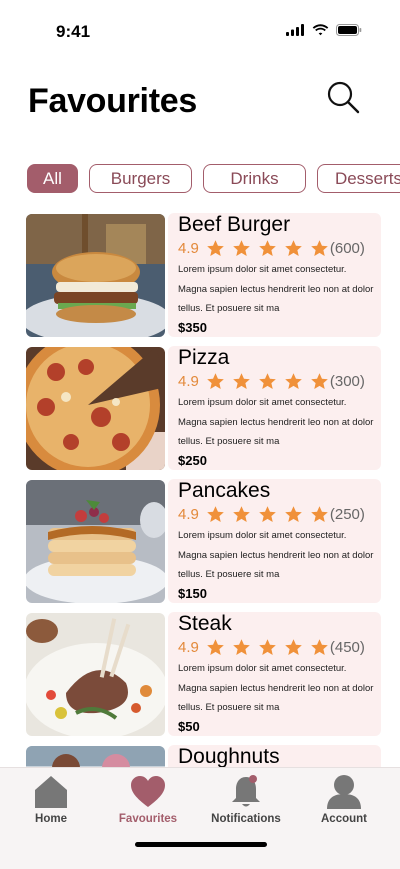 This screenshot has width=400, height=869. Describe the element at coordinates (95, 674) in the screenshot. I see `steak-photo` at that location.